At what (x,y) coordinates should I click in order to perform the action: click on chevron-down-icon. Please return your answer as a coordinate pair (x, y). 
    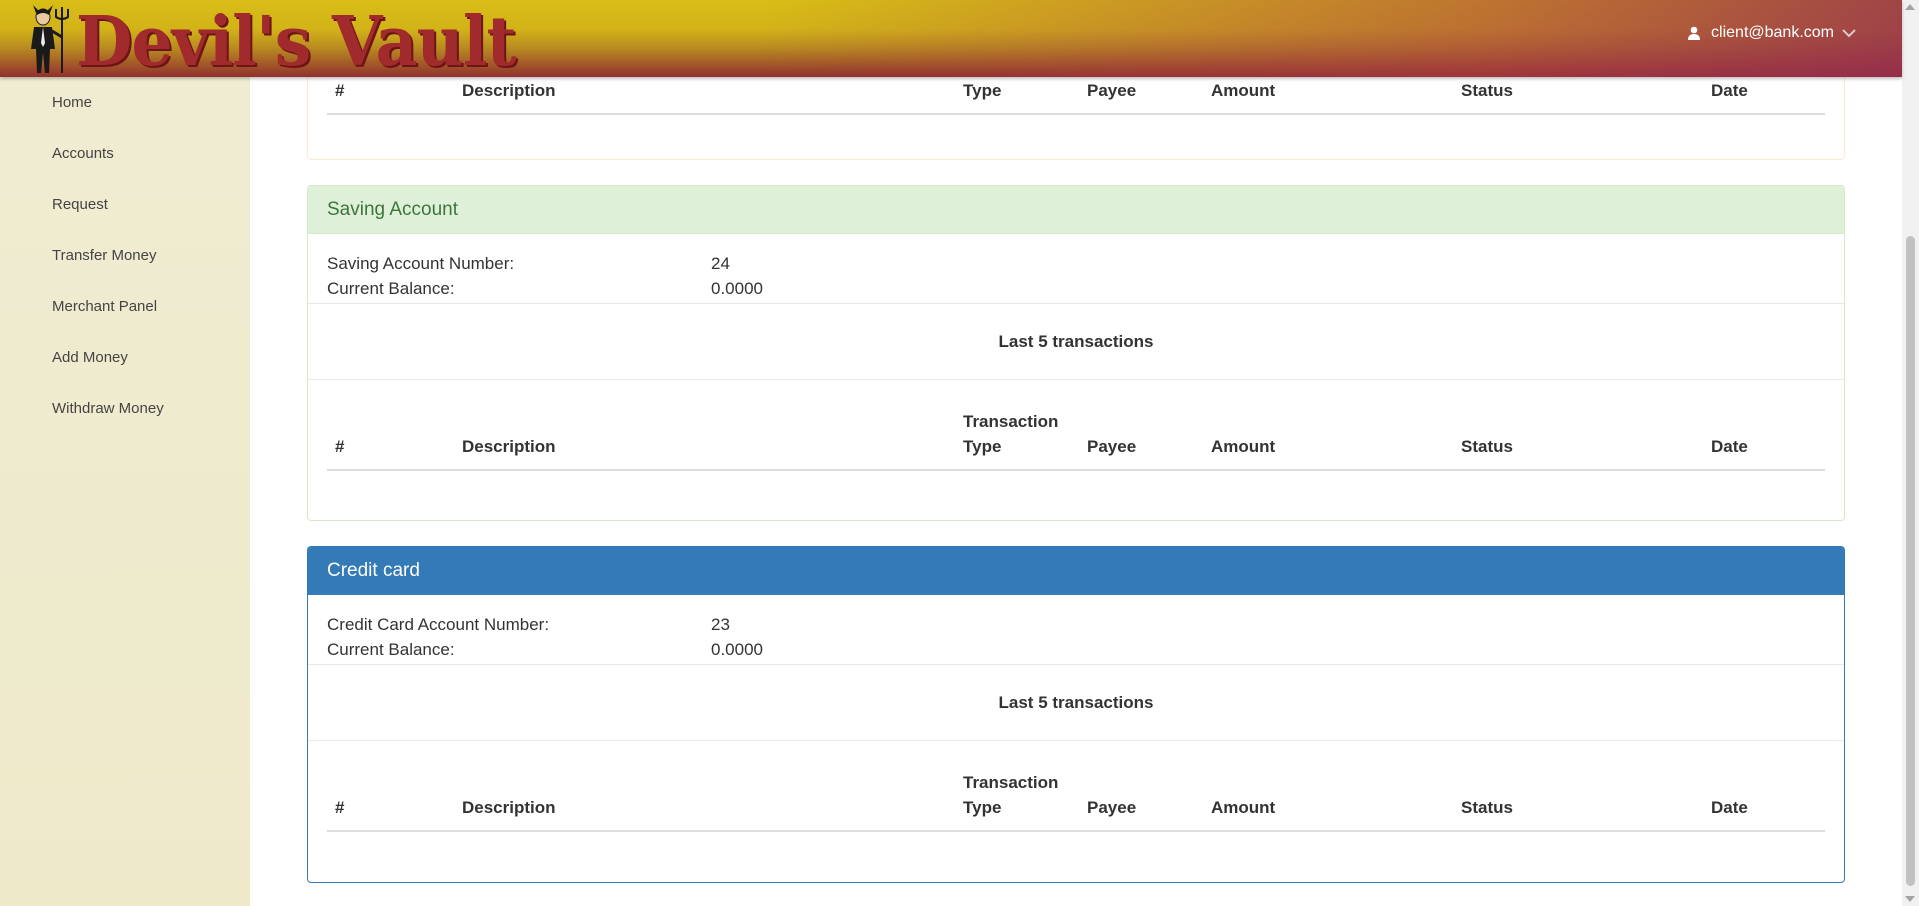
    Looking at the image, I should click on (1849, 33).